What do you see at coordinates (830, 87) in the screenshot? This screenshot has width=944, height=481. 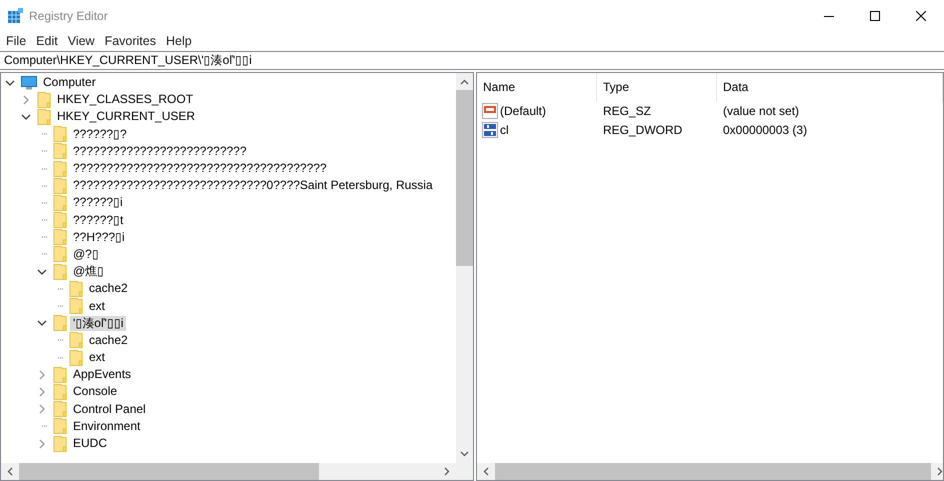 I see `column-header: Data` at bounding box center [830, 87].